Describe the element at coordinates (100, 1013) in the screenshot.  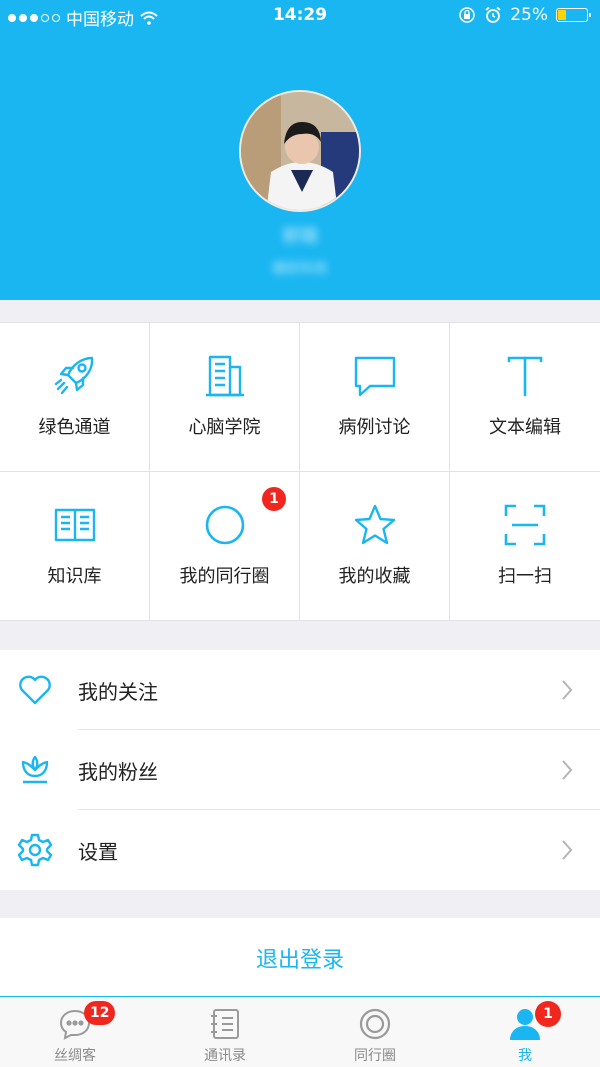
I see `chat-unread-badge: 12` at that location.